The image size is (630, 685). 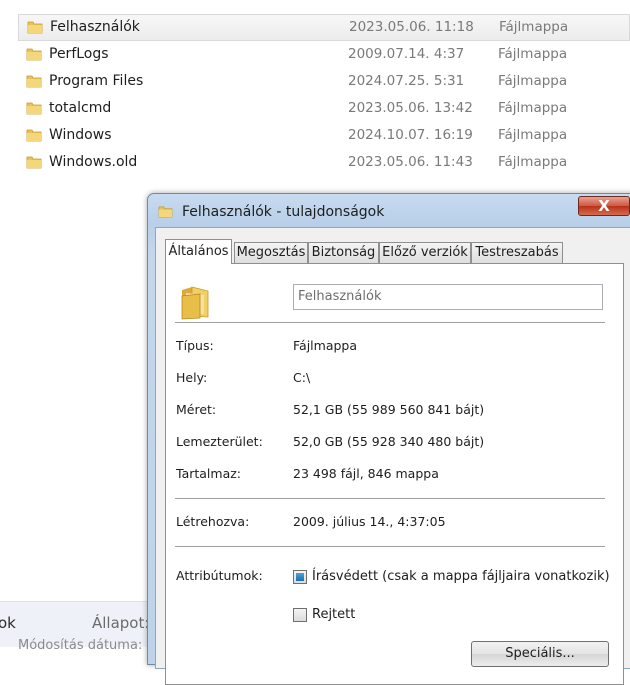 I want to click on file-row-felhasznalok: Felhasználók 2023.05.06. 11:18 Fájlmappa, so click(x=324, y=27).